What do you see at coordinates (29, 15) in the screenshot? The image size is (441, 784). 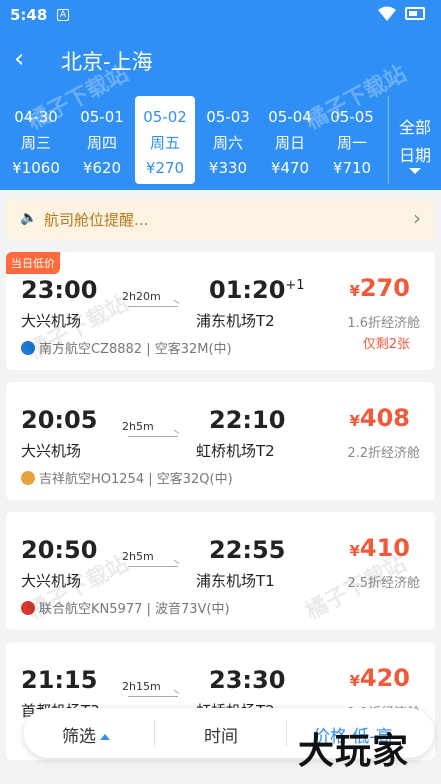 I see `status-time: 5:48` at bounding box center [29, 15].